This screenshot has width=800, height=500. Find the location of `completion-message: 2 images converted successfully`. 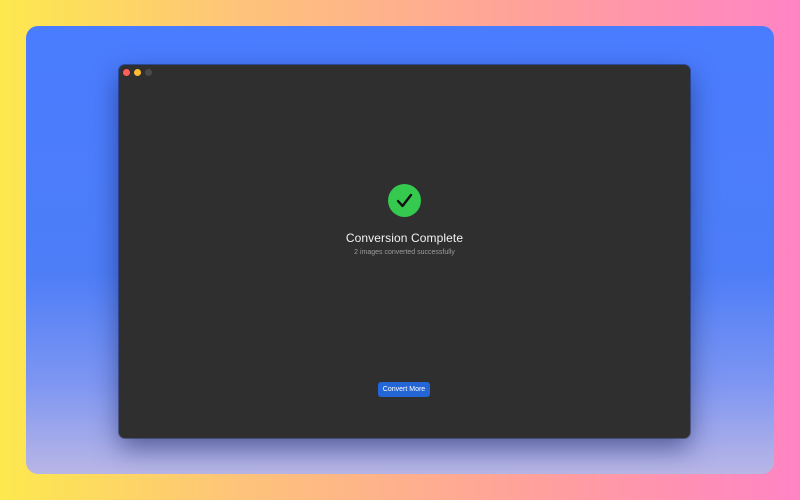

completion-message: 2 images converted successfully is located at coordinates (404, 252).